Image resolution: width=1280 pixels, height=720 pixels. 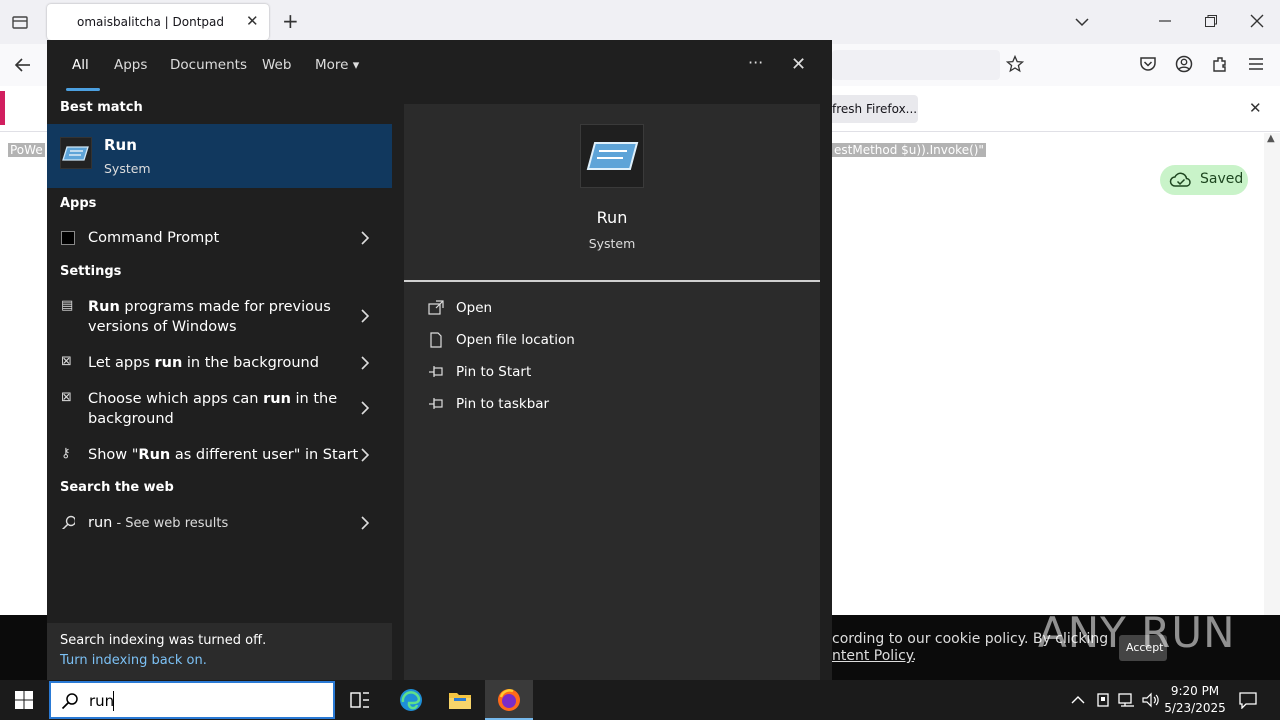 I want to click on best-match-result: Run System, so click(x=219, y=156).